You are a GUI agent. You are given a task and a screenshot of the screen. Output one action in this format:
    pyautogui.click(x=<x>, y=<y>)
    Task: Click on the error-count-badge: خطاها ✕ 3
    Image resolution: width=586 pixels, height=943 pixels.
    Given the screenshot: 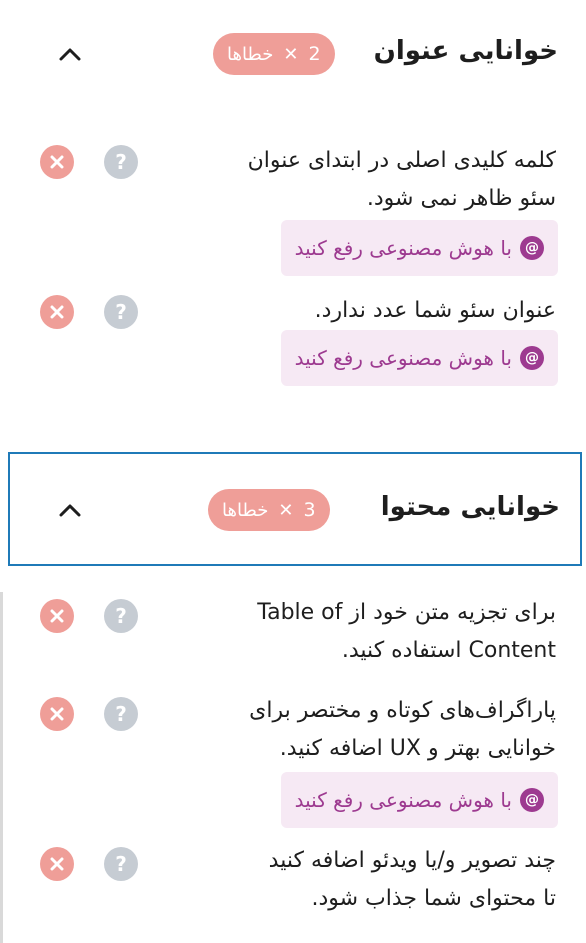 What is the action you would take?
    pyautogui.click(x=269, y=510)
    